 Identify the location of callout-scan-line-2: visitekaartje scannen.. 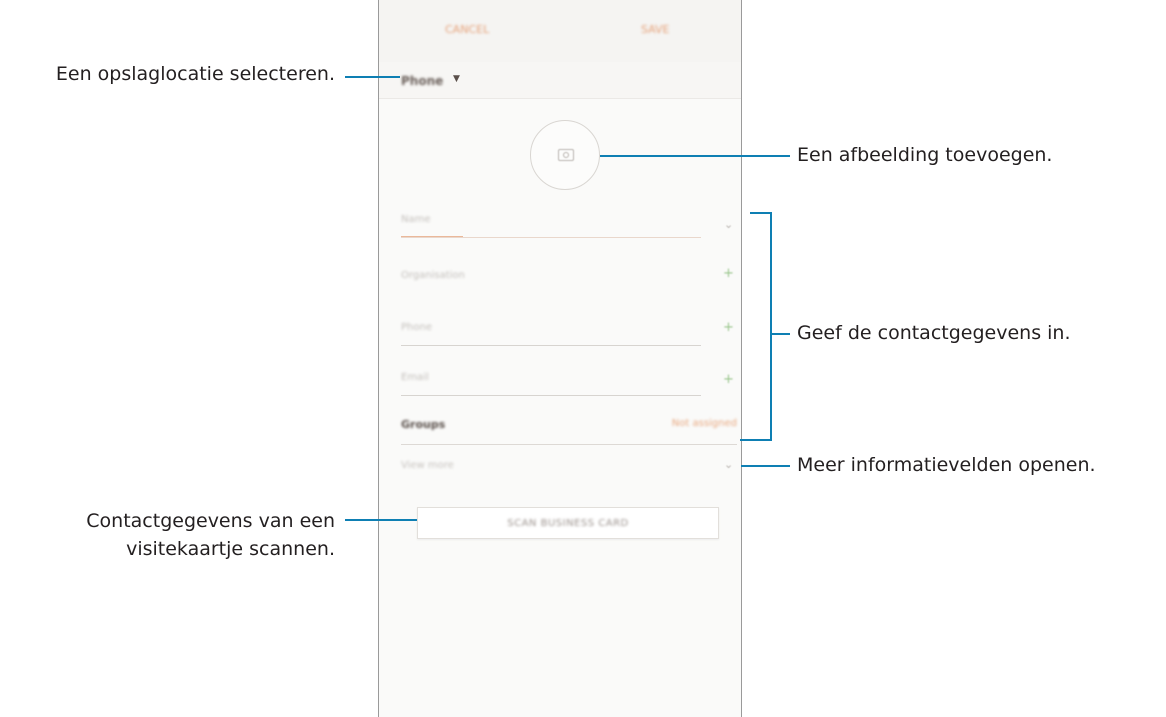
(230, 549).